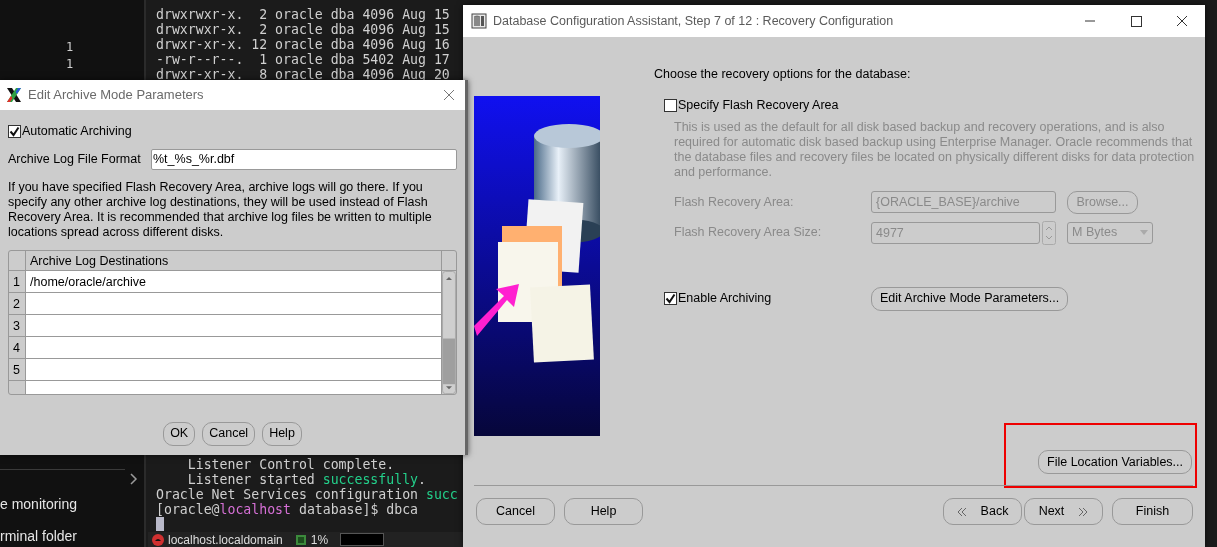 This screenshot has height=547, width=1217. Describe the element at coordinates (1049, 232) in the screenshot. I see `spinner-icon` at that location.